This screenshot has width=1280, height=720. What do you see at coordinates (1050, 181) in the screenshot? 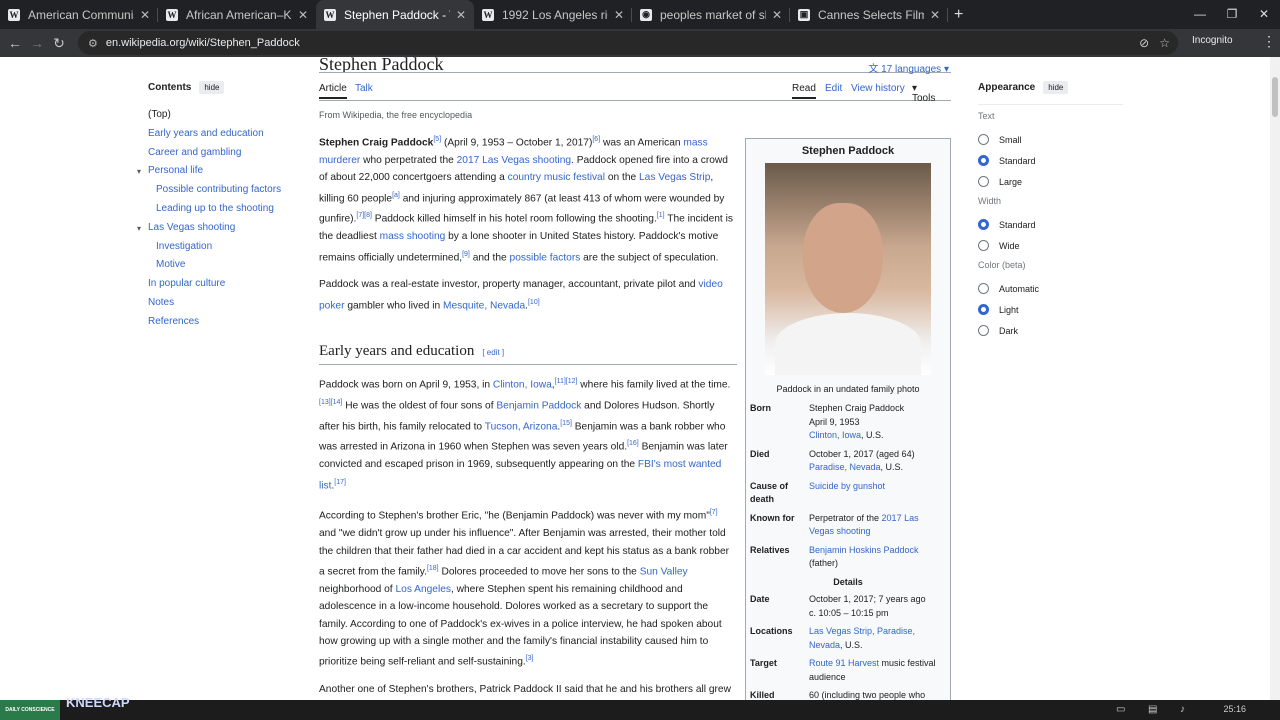
I see `radio-option: Large` at bounding box center [1050, 181].